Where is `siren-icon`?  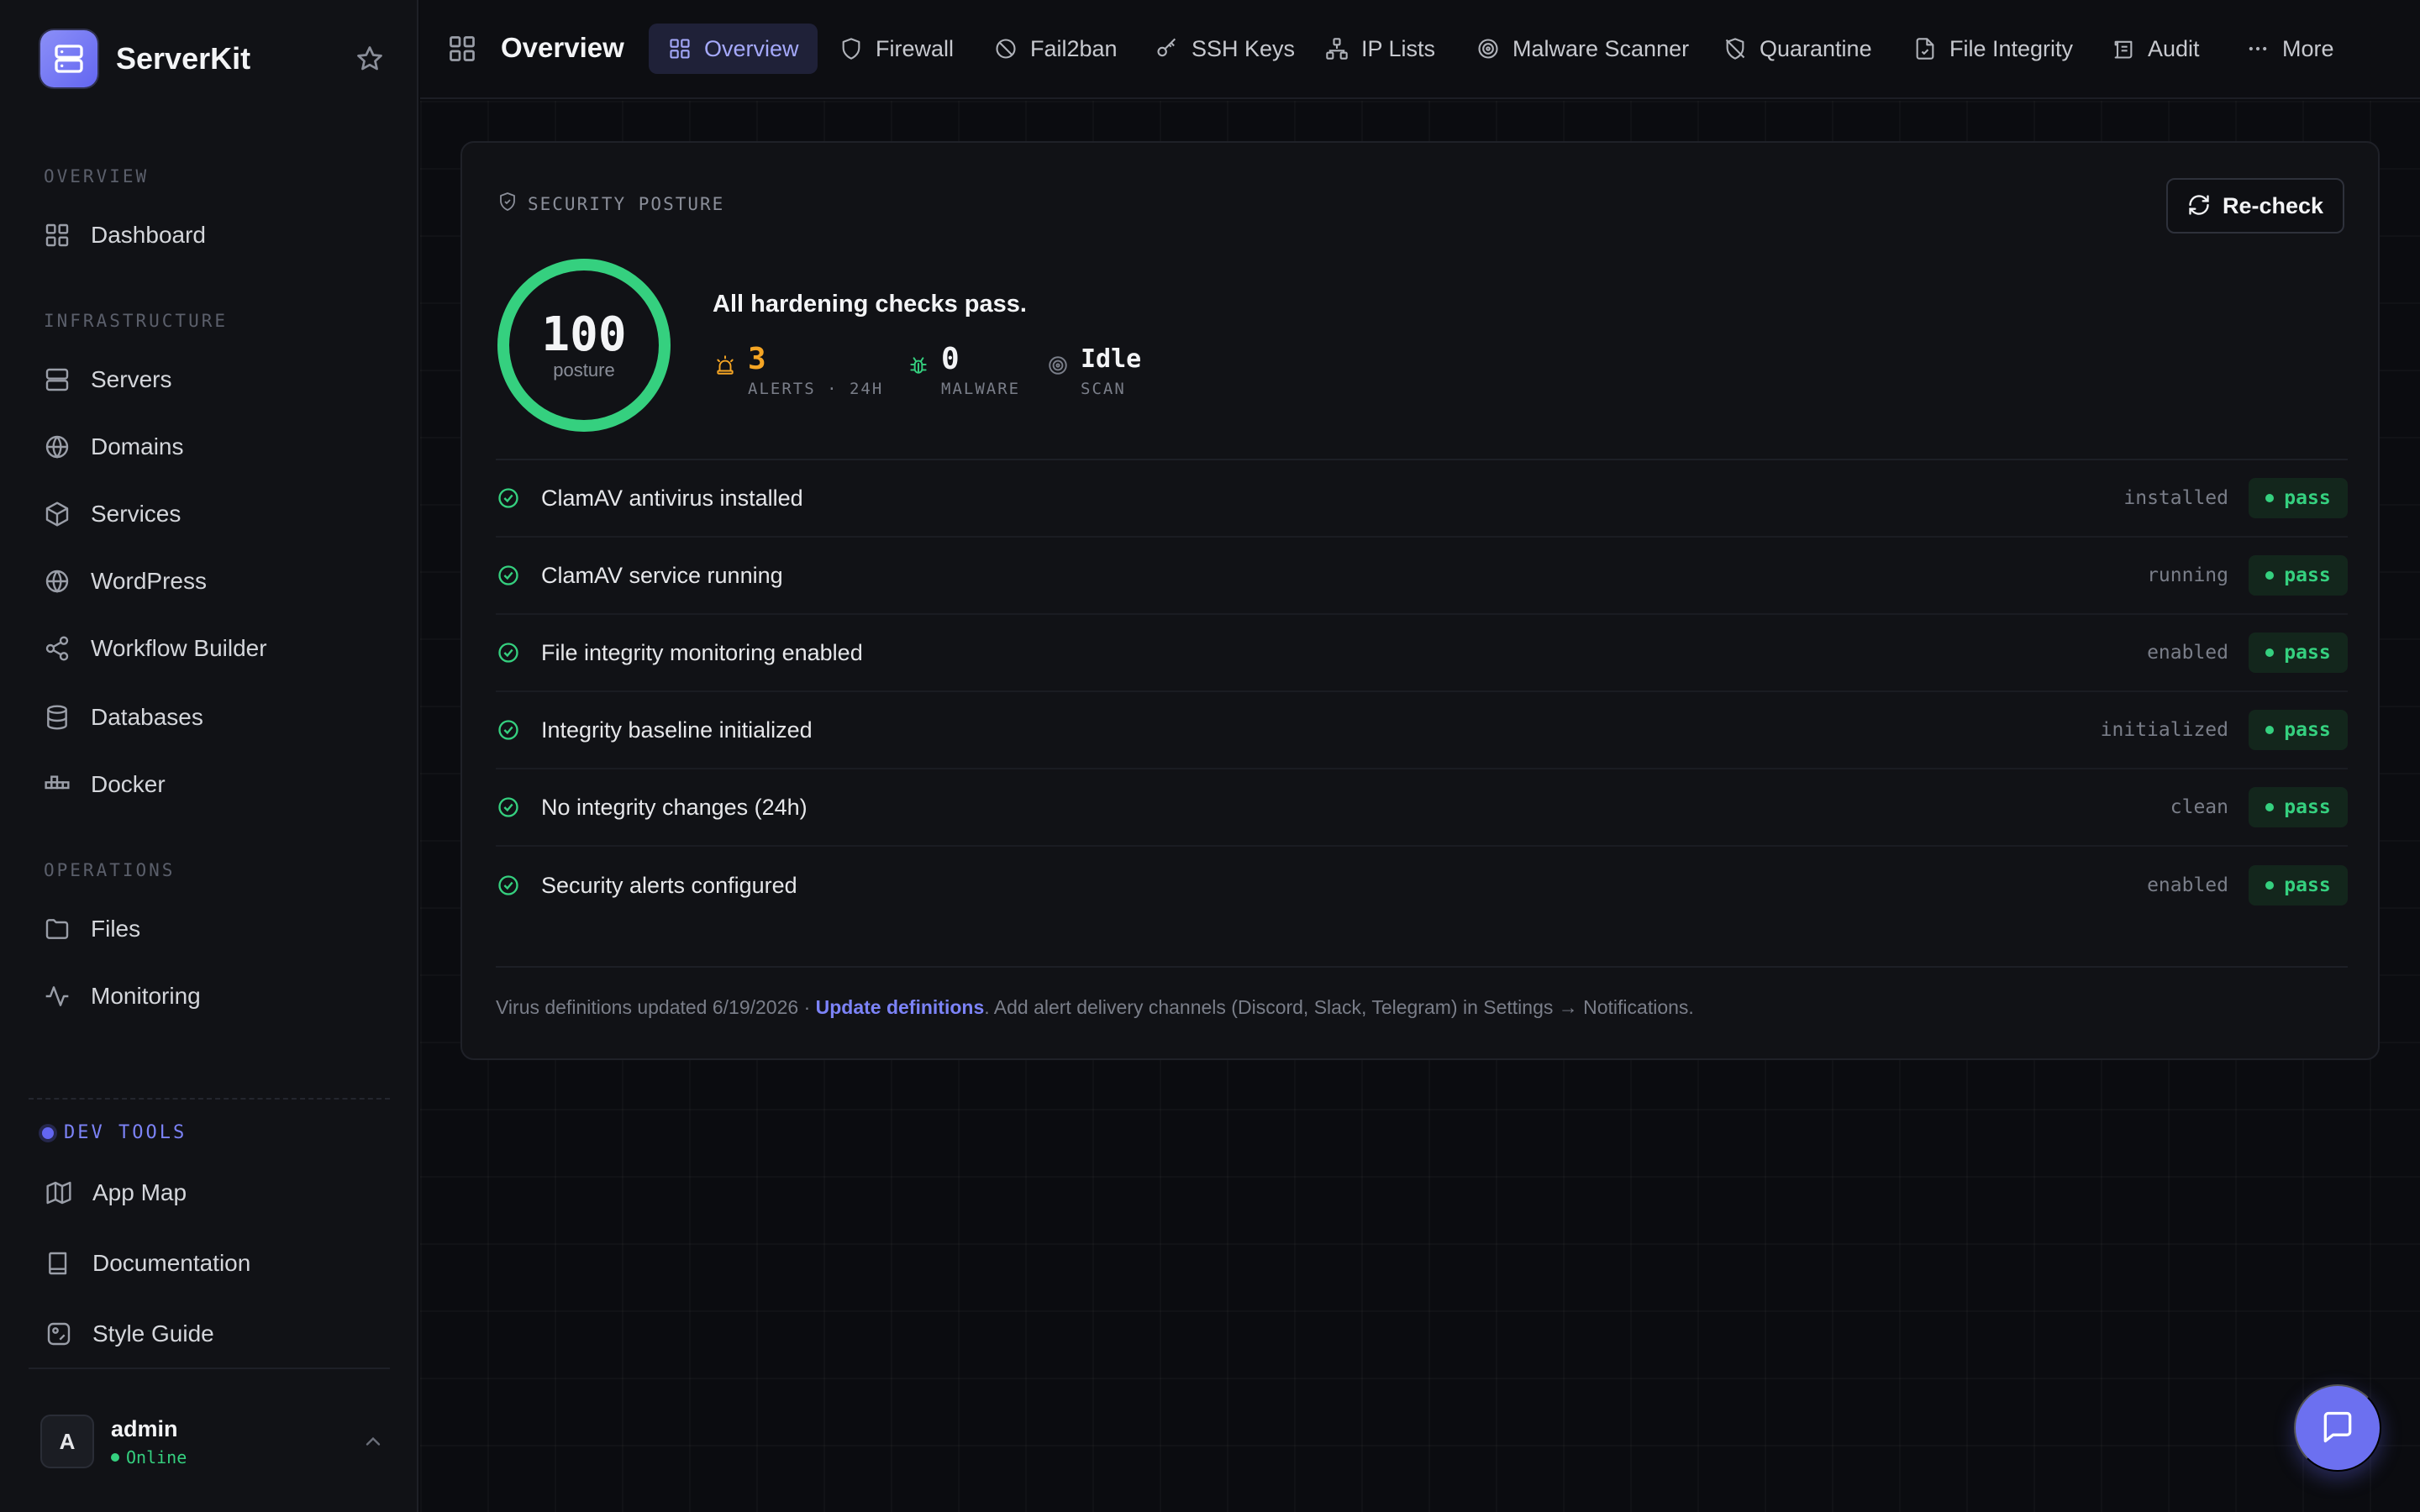
siren-icon is located at coordinates (725, 365).